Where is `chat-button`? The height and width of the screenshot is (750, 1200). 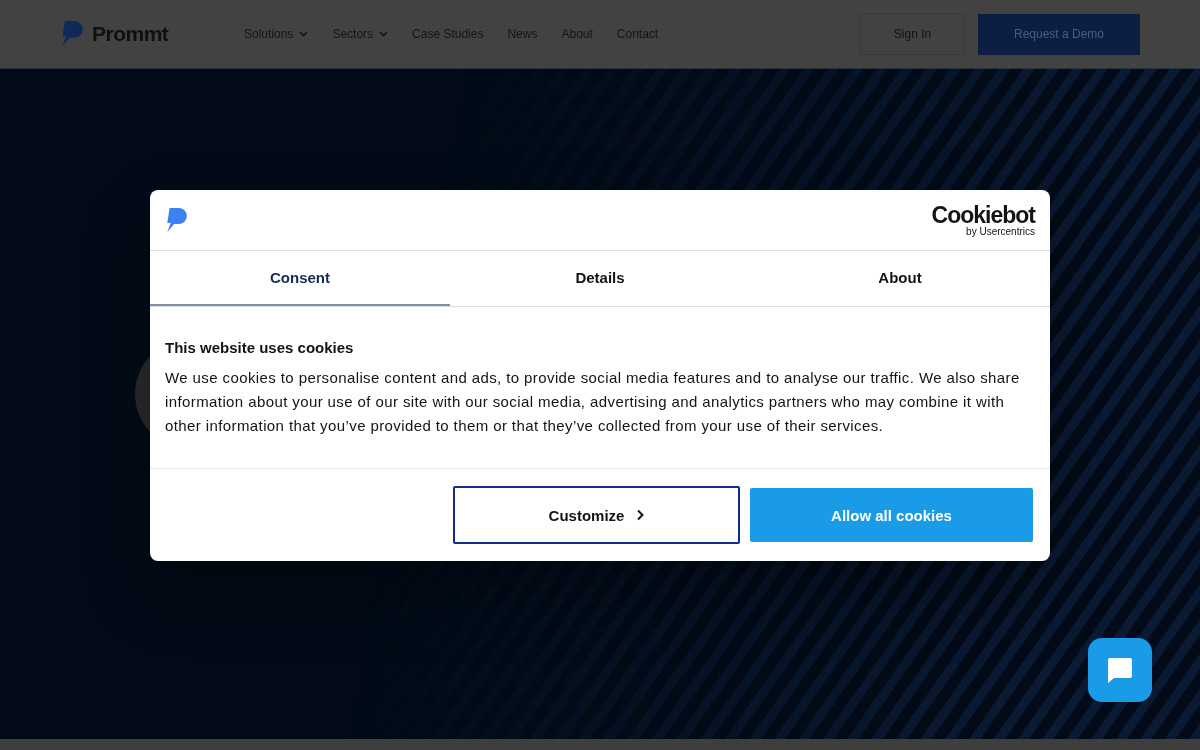 chat-button is located at coordinates (1120, 670).